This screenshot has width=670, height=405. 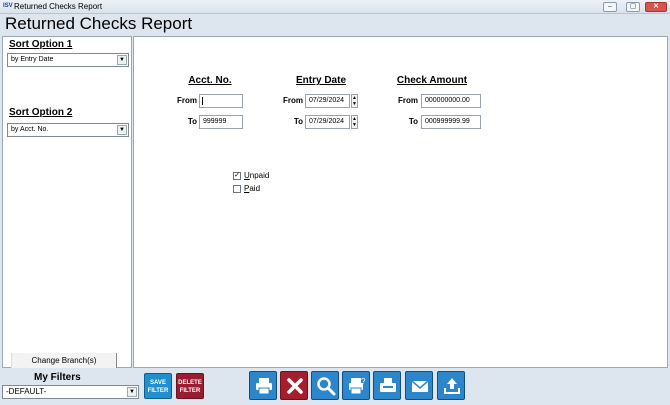 What do you see at coordinates (327, 101) in the screenshot?
I see `date-from-input: 07/29/2024` at bounding box center [327, 101].